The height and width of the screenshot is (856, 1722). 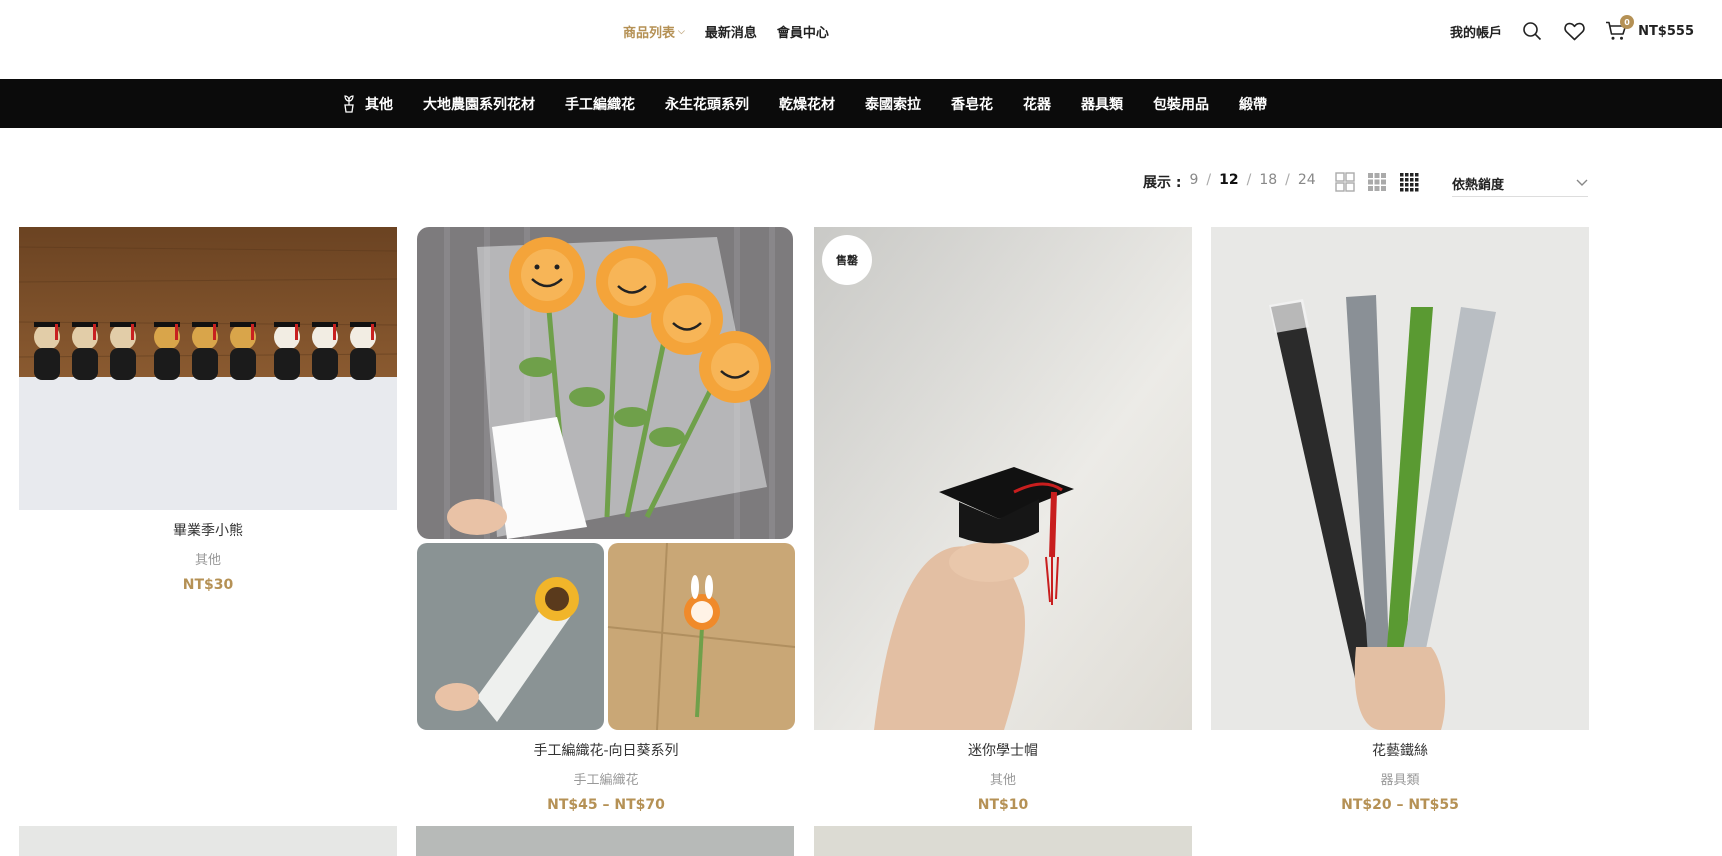 What do you see at coordinates (208, 530) in the screenshot?
I see `product-title: 畢業季小熊` at bounding box center [208, 530].